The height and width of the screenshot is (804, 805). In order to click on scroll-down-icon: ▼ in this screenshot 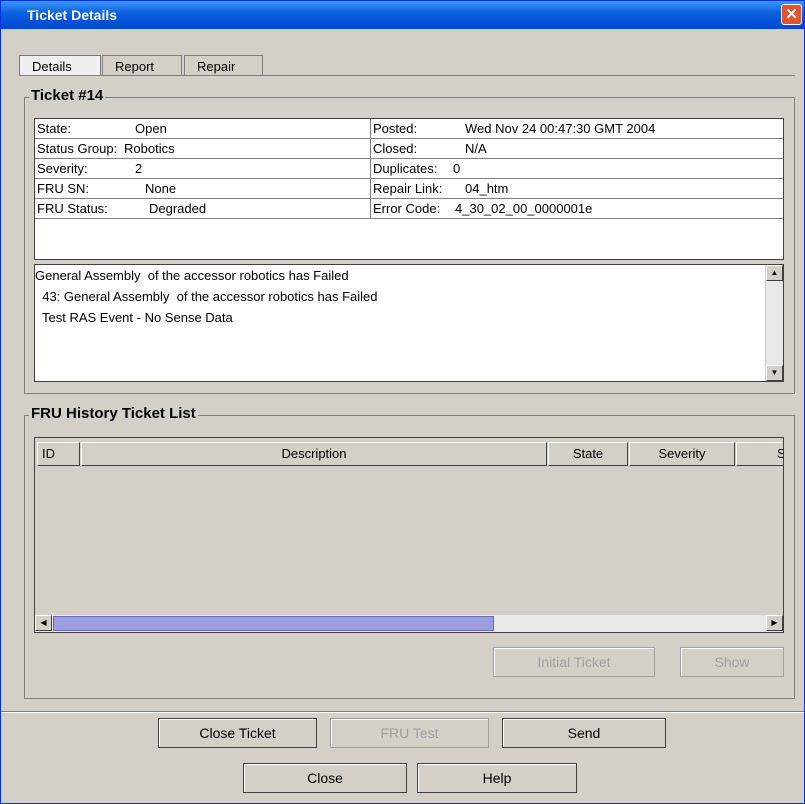, I will do `click(774, 373)`.